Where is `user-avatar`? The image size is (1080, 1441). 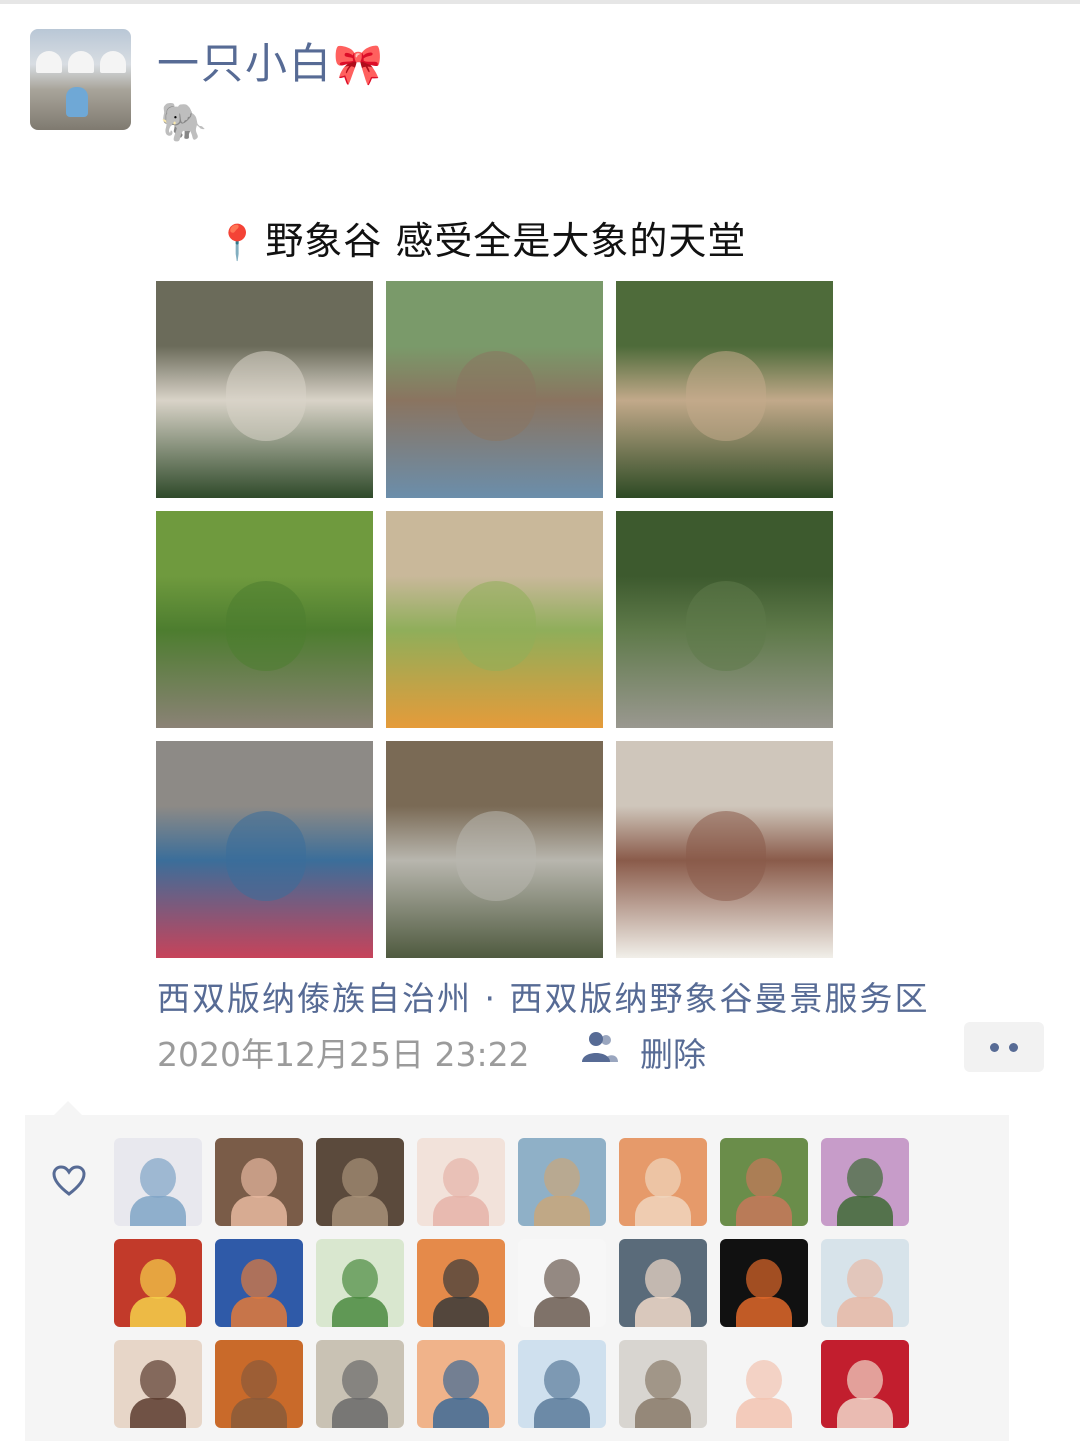
user-avatar is located at coordinates (80, 79).